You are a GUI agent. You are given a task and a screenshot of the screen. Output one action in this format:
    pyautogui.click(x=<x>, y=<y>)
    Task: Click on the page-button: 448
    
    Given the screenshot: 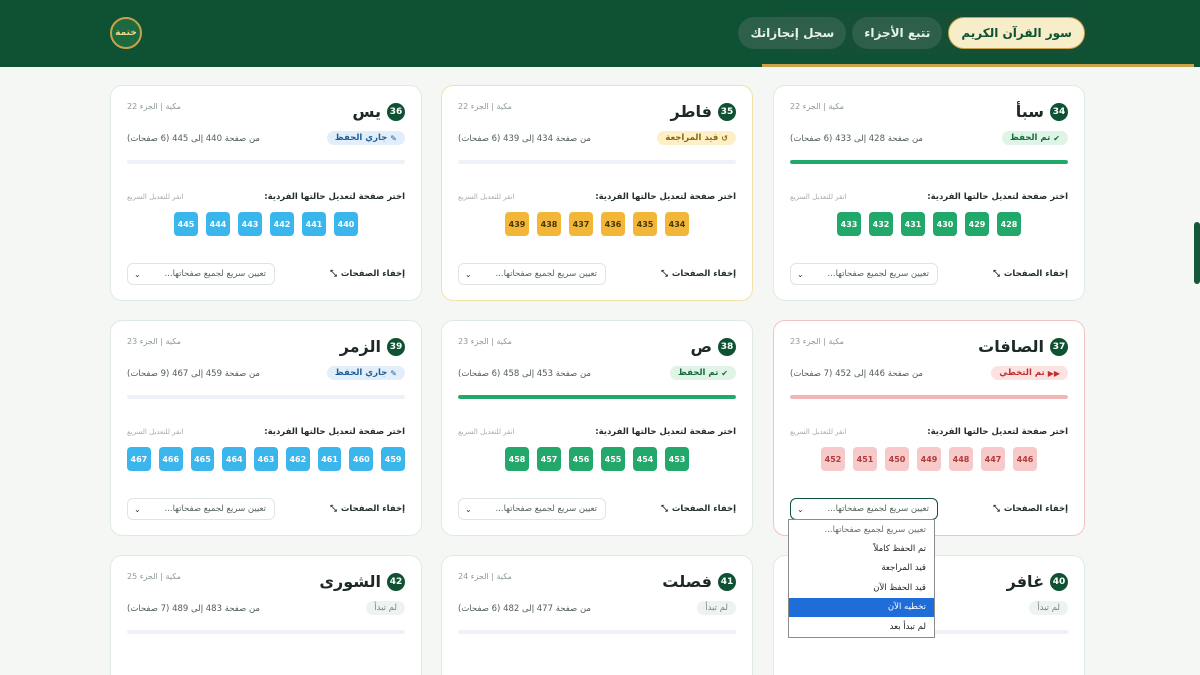 What is the action you would take?
    pyautogui.click(x=961, y=459)
    